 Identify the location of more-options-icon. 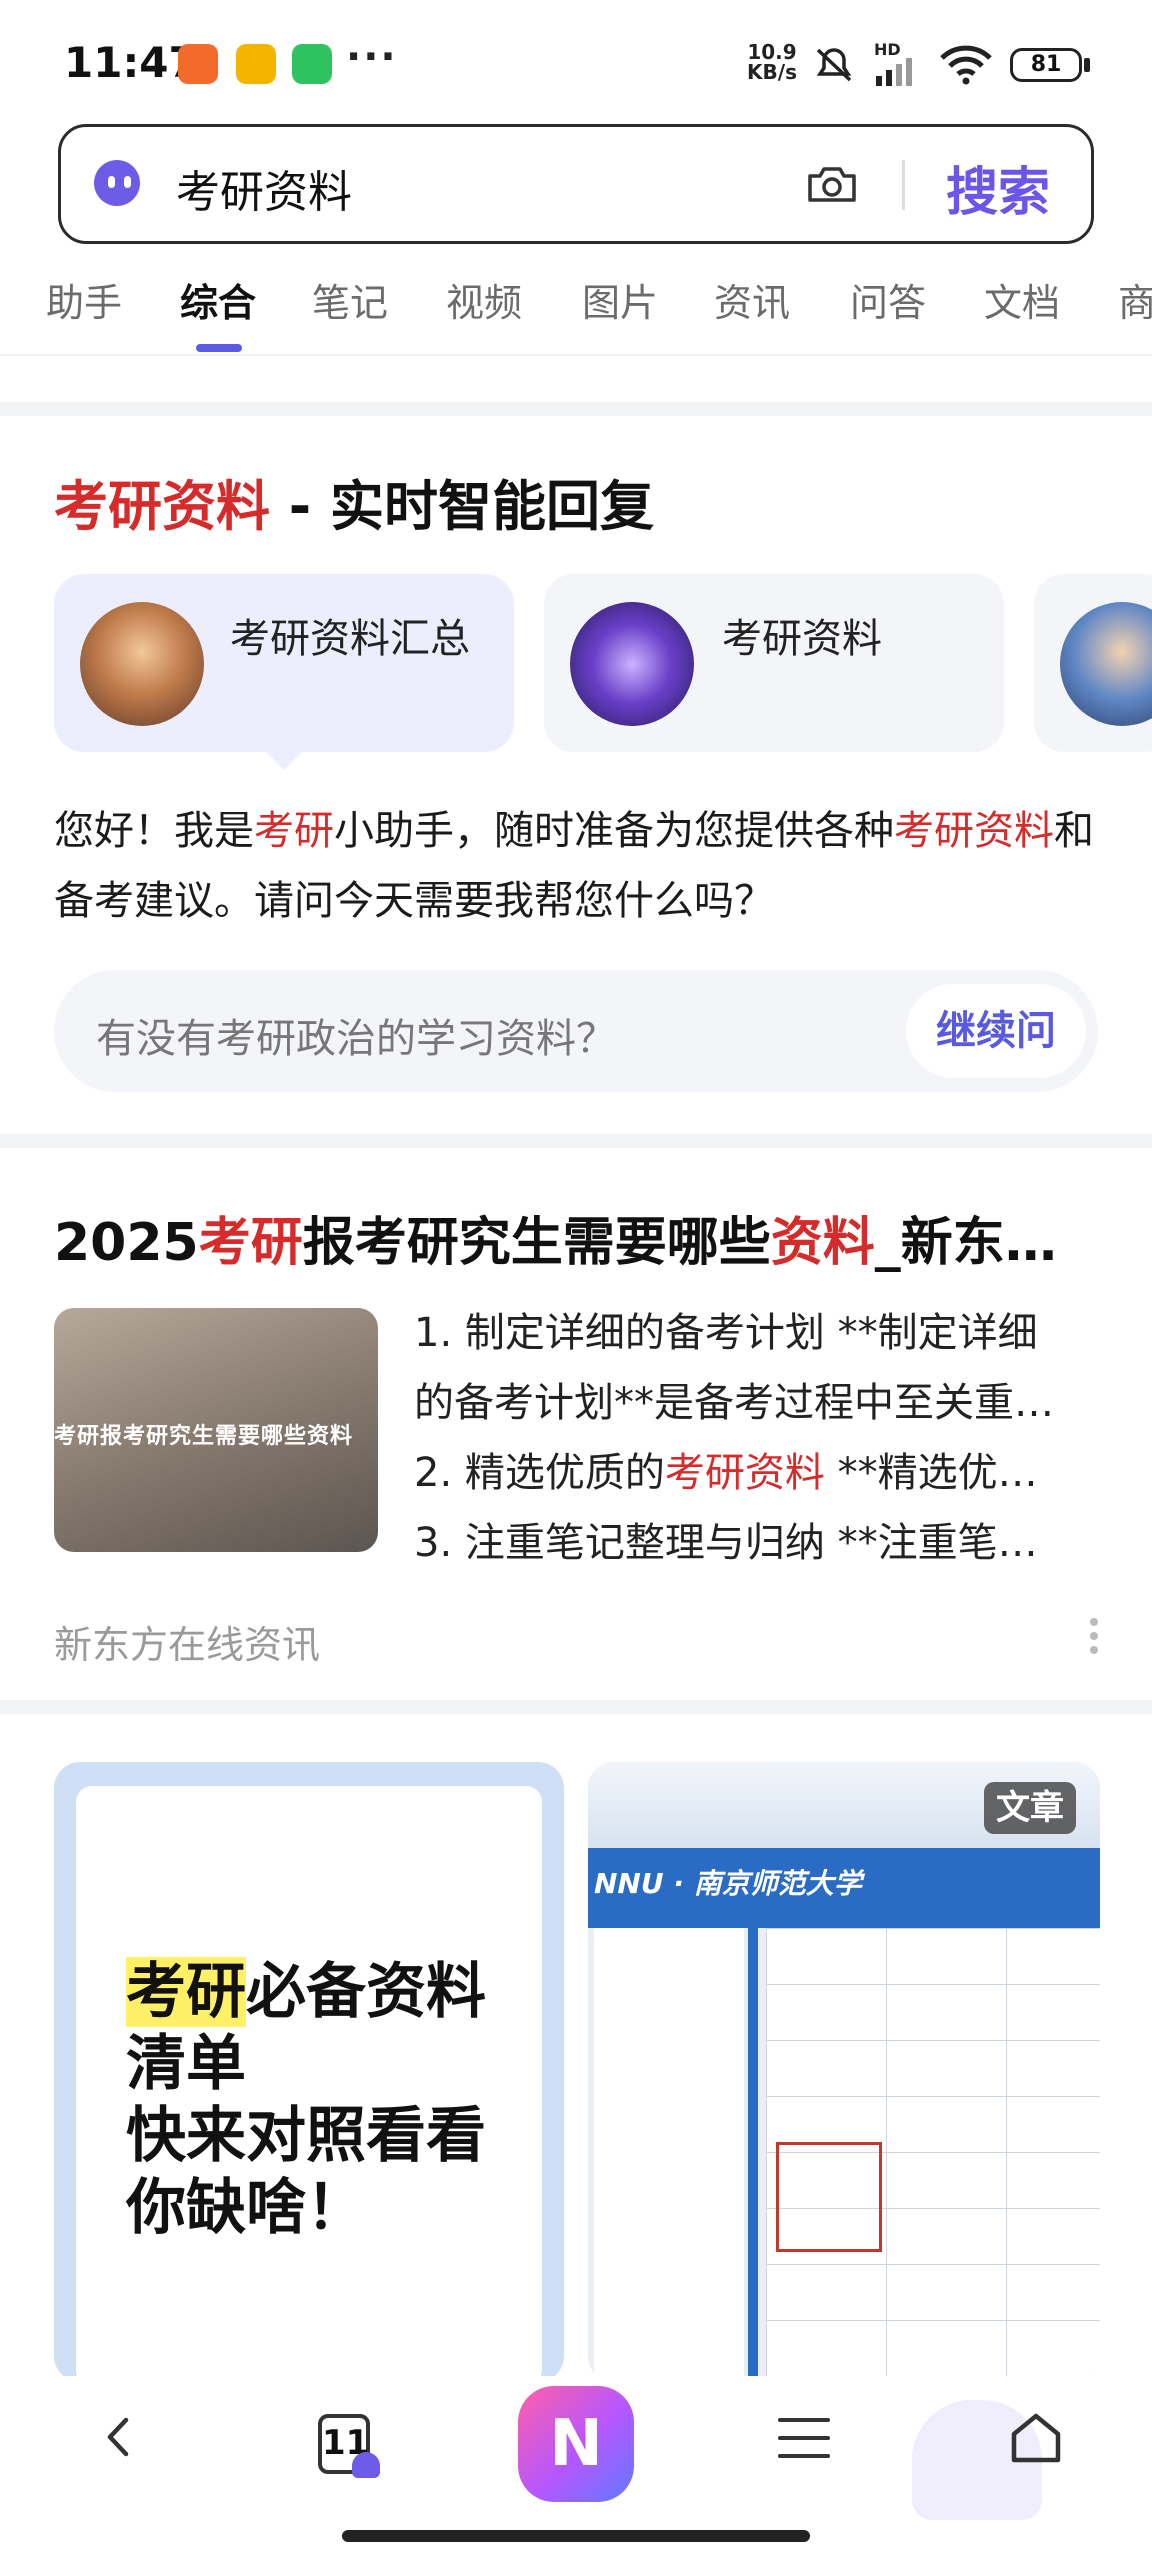
(1094, 1639).